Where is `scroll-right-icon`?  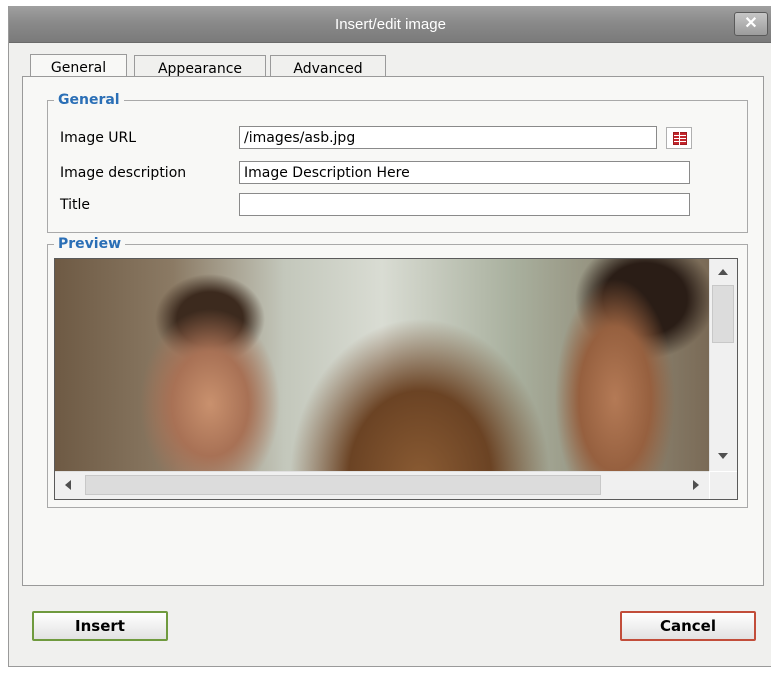
scroll-right-icon is located at coordinates (696, 485).